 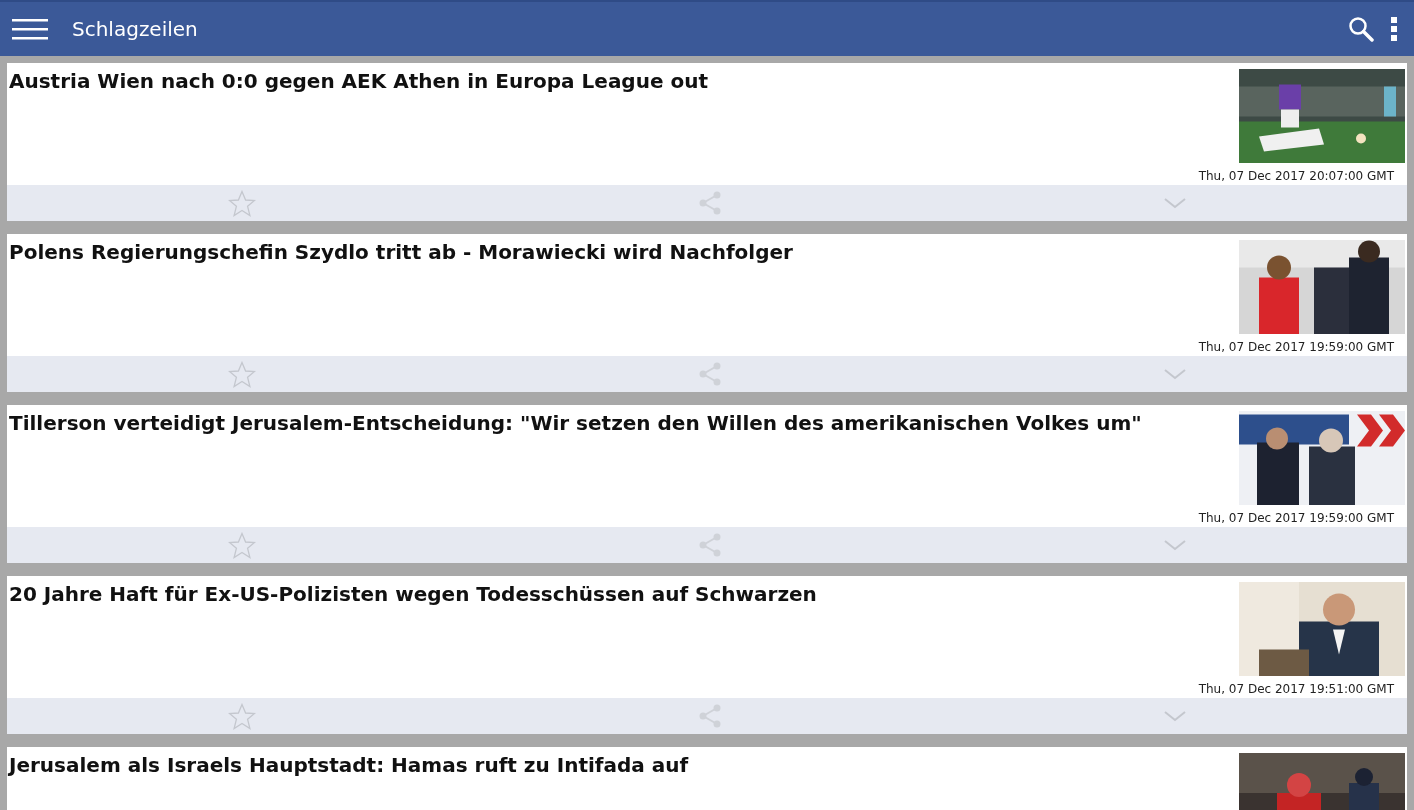 I want to click on article-headline: Jerusalem als Israels Hauptstadt: Hamas ruft zu Intifada auf, so click(x=349, y=766).